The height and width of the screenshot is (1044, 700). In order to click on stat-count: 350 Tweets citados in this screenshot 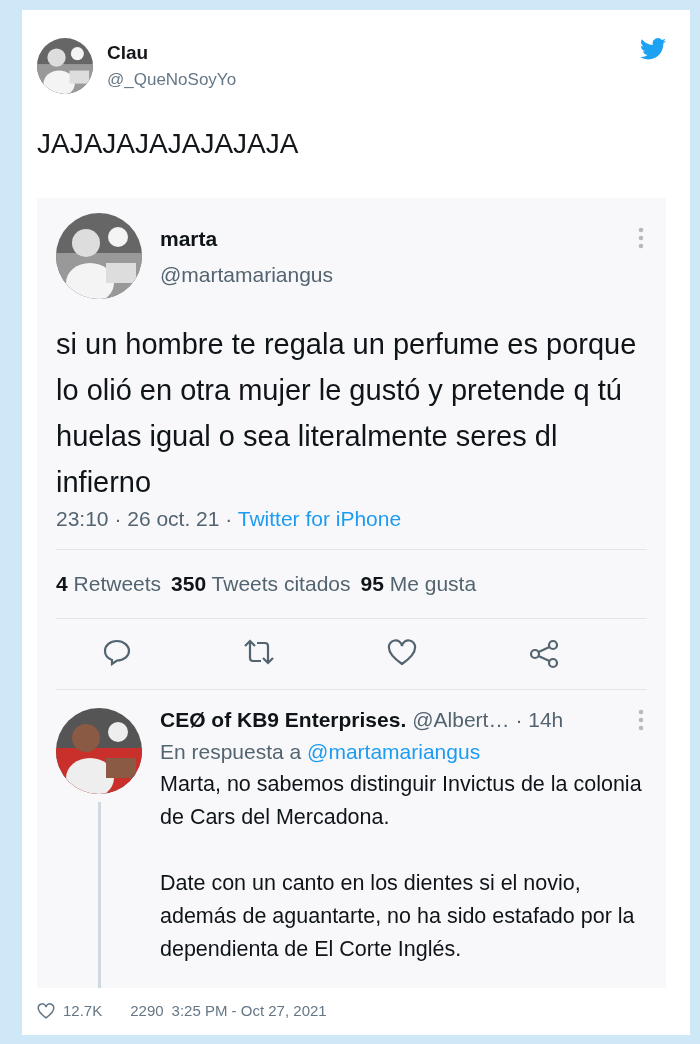, I will do `click(261, 584)`.